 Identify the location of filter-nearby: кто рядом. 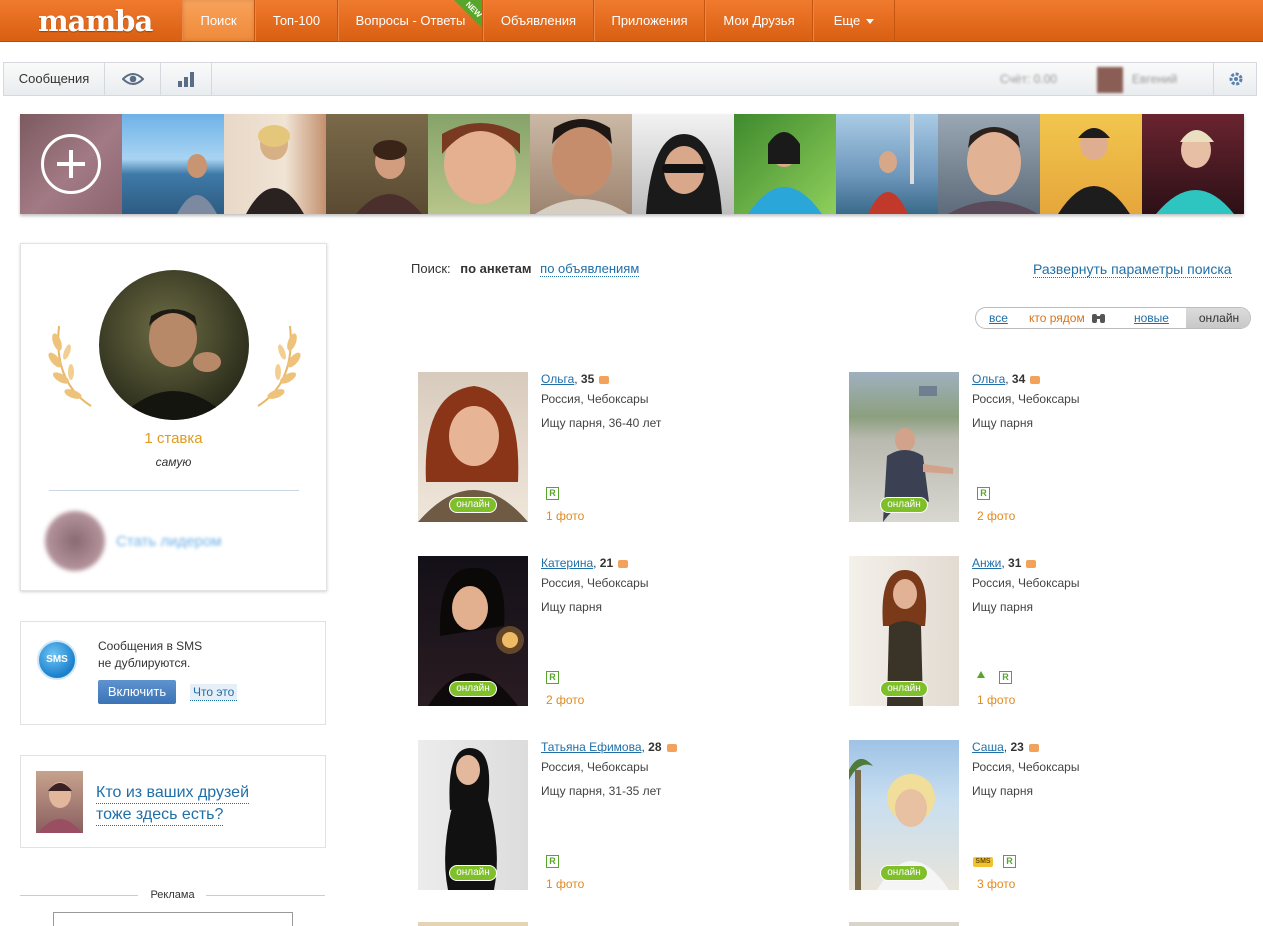
(1067, 318).